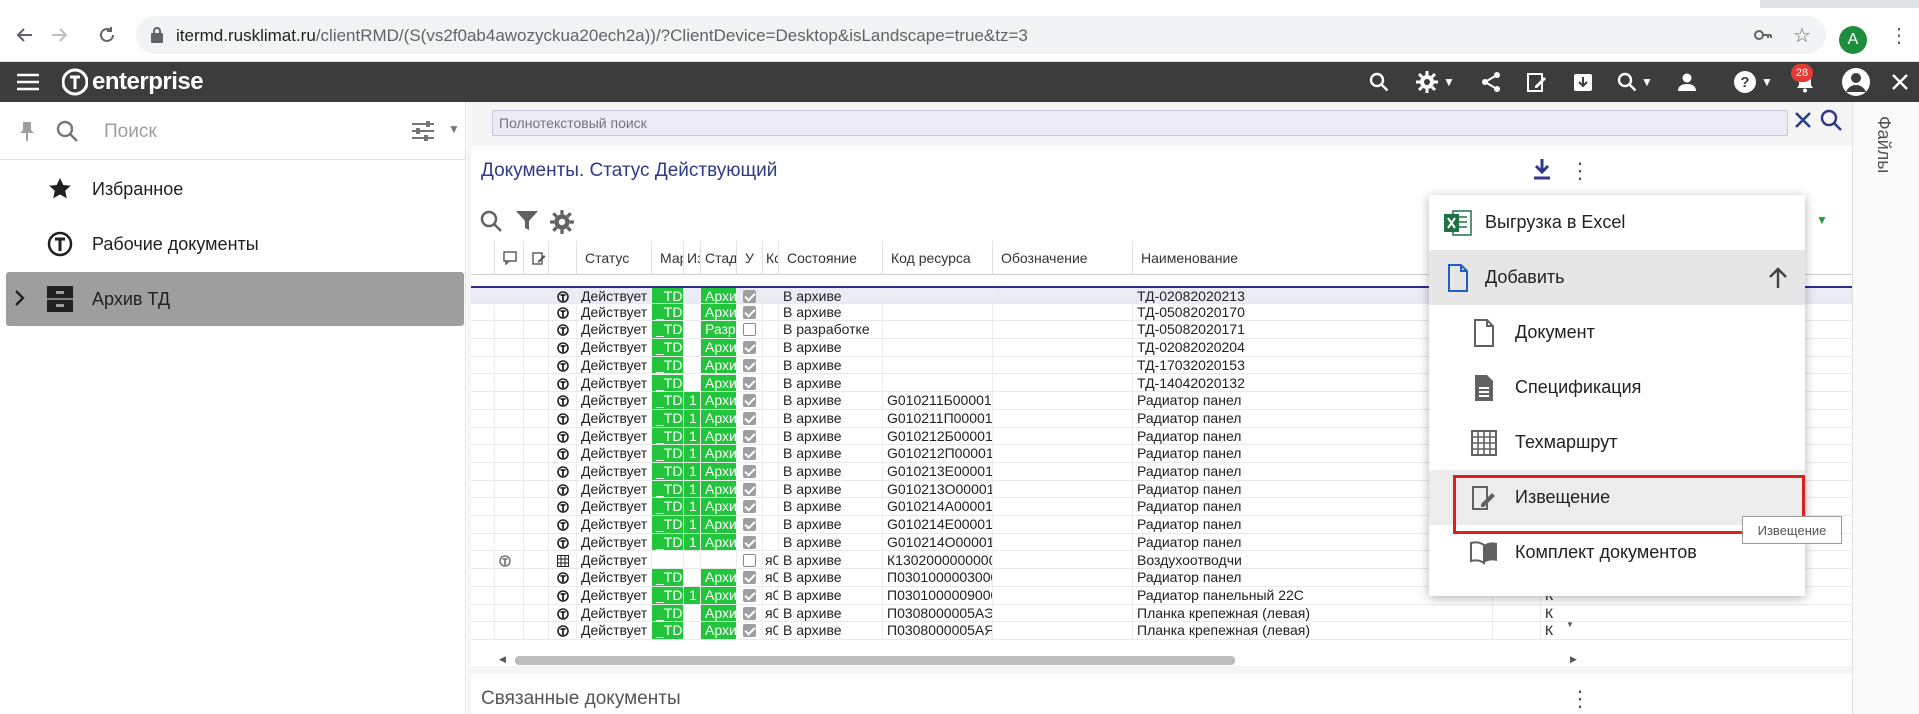 The image size is (1919, 714). What do you see at coordinates (483, 258) in the screenshot?
I see `header-select` at bounding box center [483, 258].